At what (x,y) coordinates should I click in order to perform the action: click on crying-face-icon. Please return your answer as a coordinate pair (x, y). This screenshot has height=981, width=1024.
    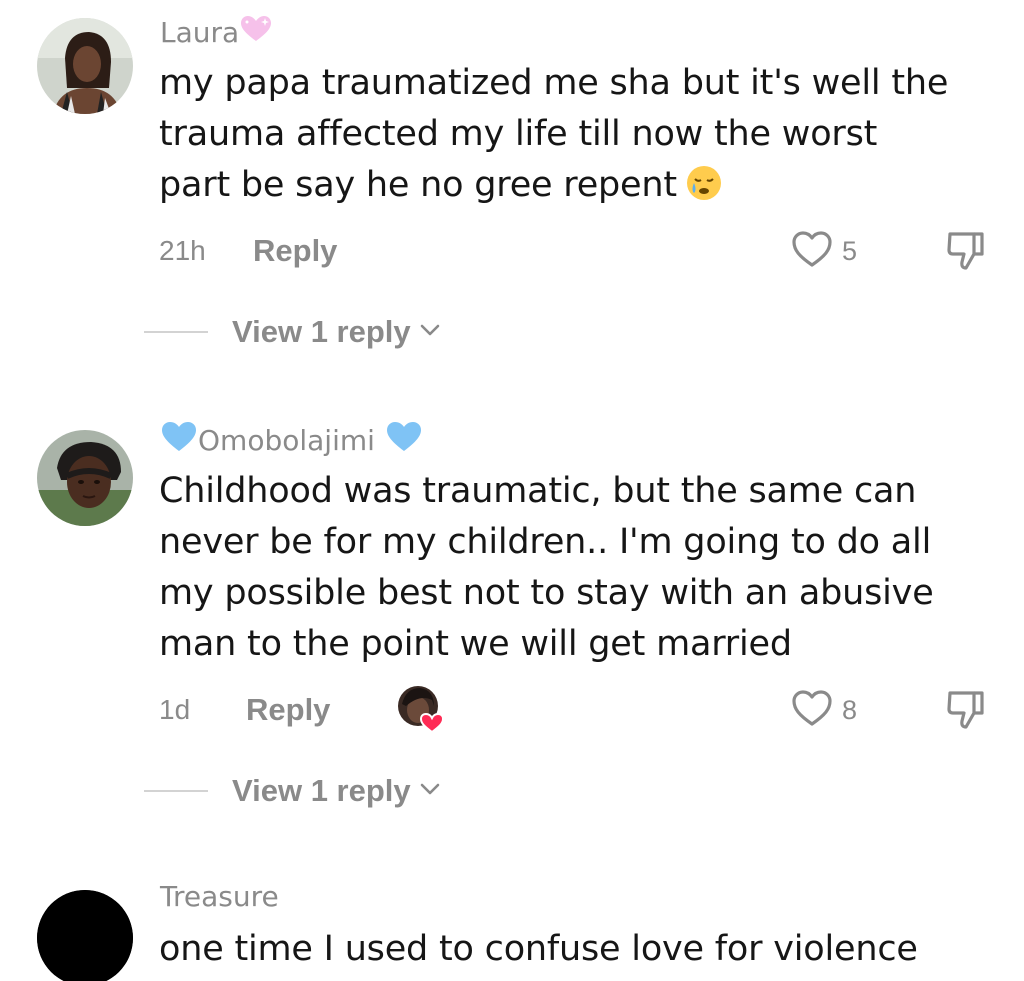
    Looking at the image, I should click on (704, 190).